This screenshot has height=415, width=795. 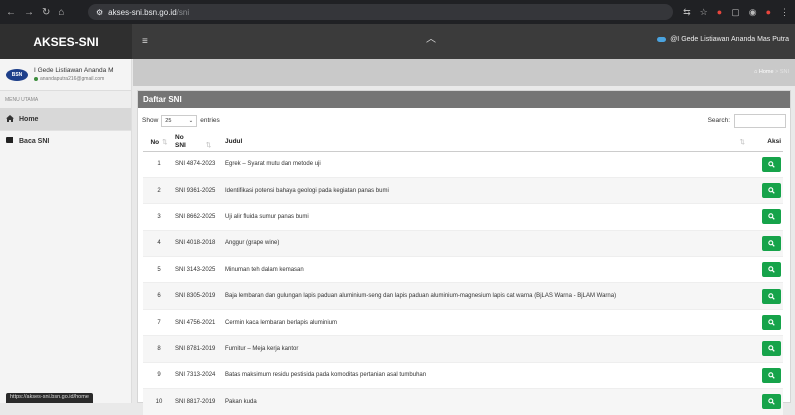 I want to click on col-no-label: No, so click(x=154, y=142).